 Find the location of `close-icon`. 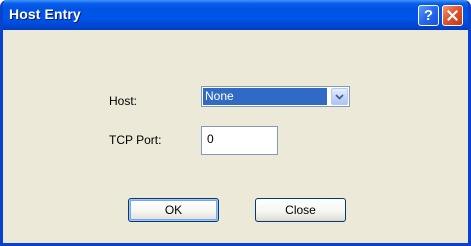

close-icon is located at coordinates (452, 15).